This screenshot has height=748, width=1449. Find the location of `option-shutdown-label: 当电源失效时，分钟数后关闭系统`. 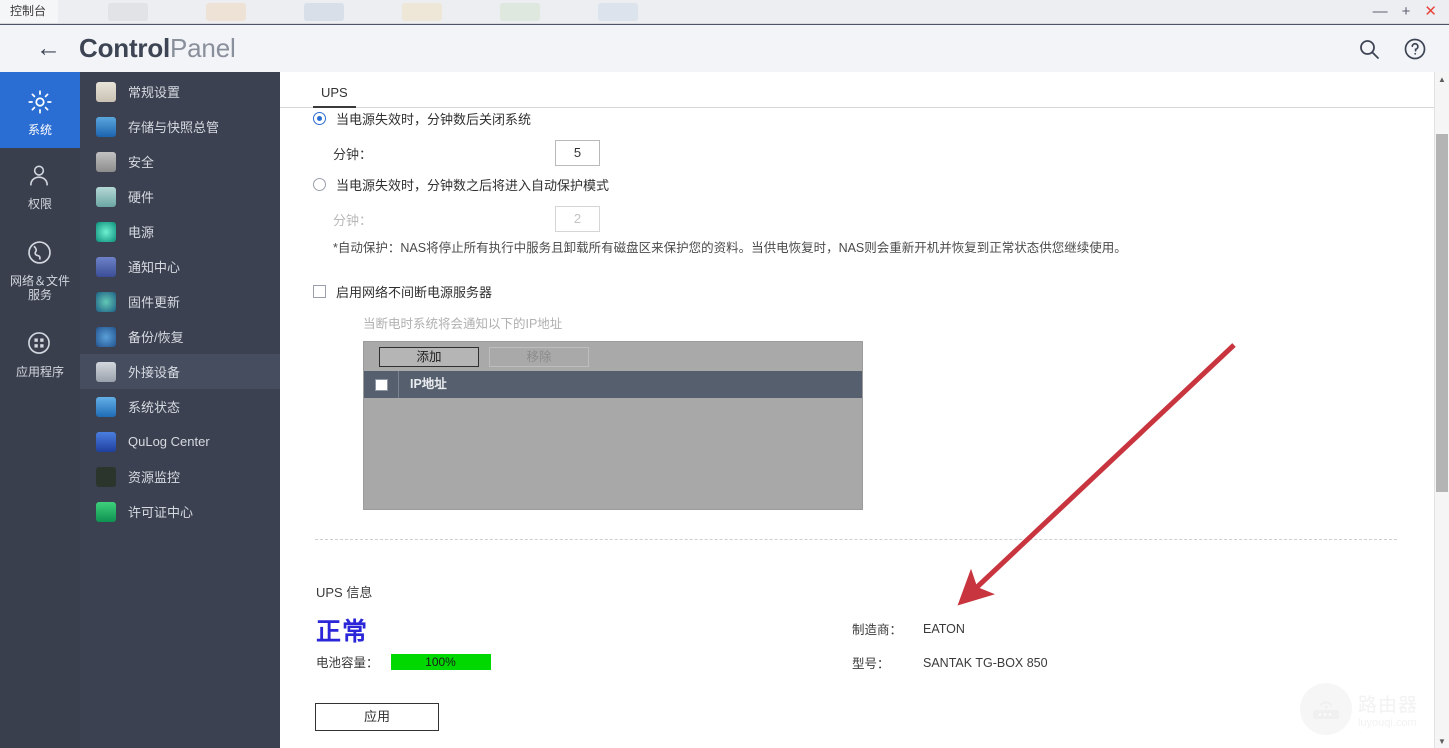

option-shutdown-label: 当电源失效时，分钟数后关闭系统 is located at coordinates (434, 119).